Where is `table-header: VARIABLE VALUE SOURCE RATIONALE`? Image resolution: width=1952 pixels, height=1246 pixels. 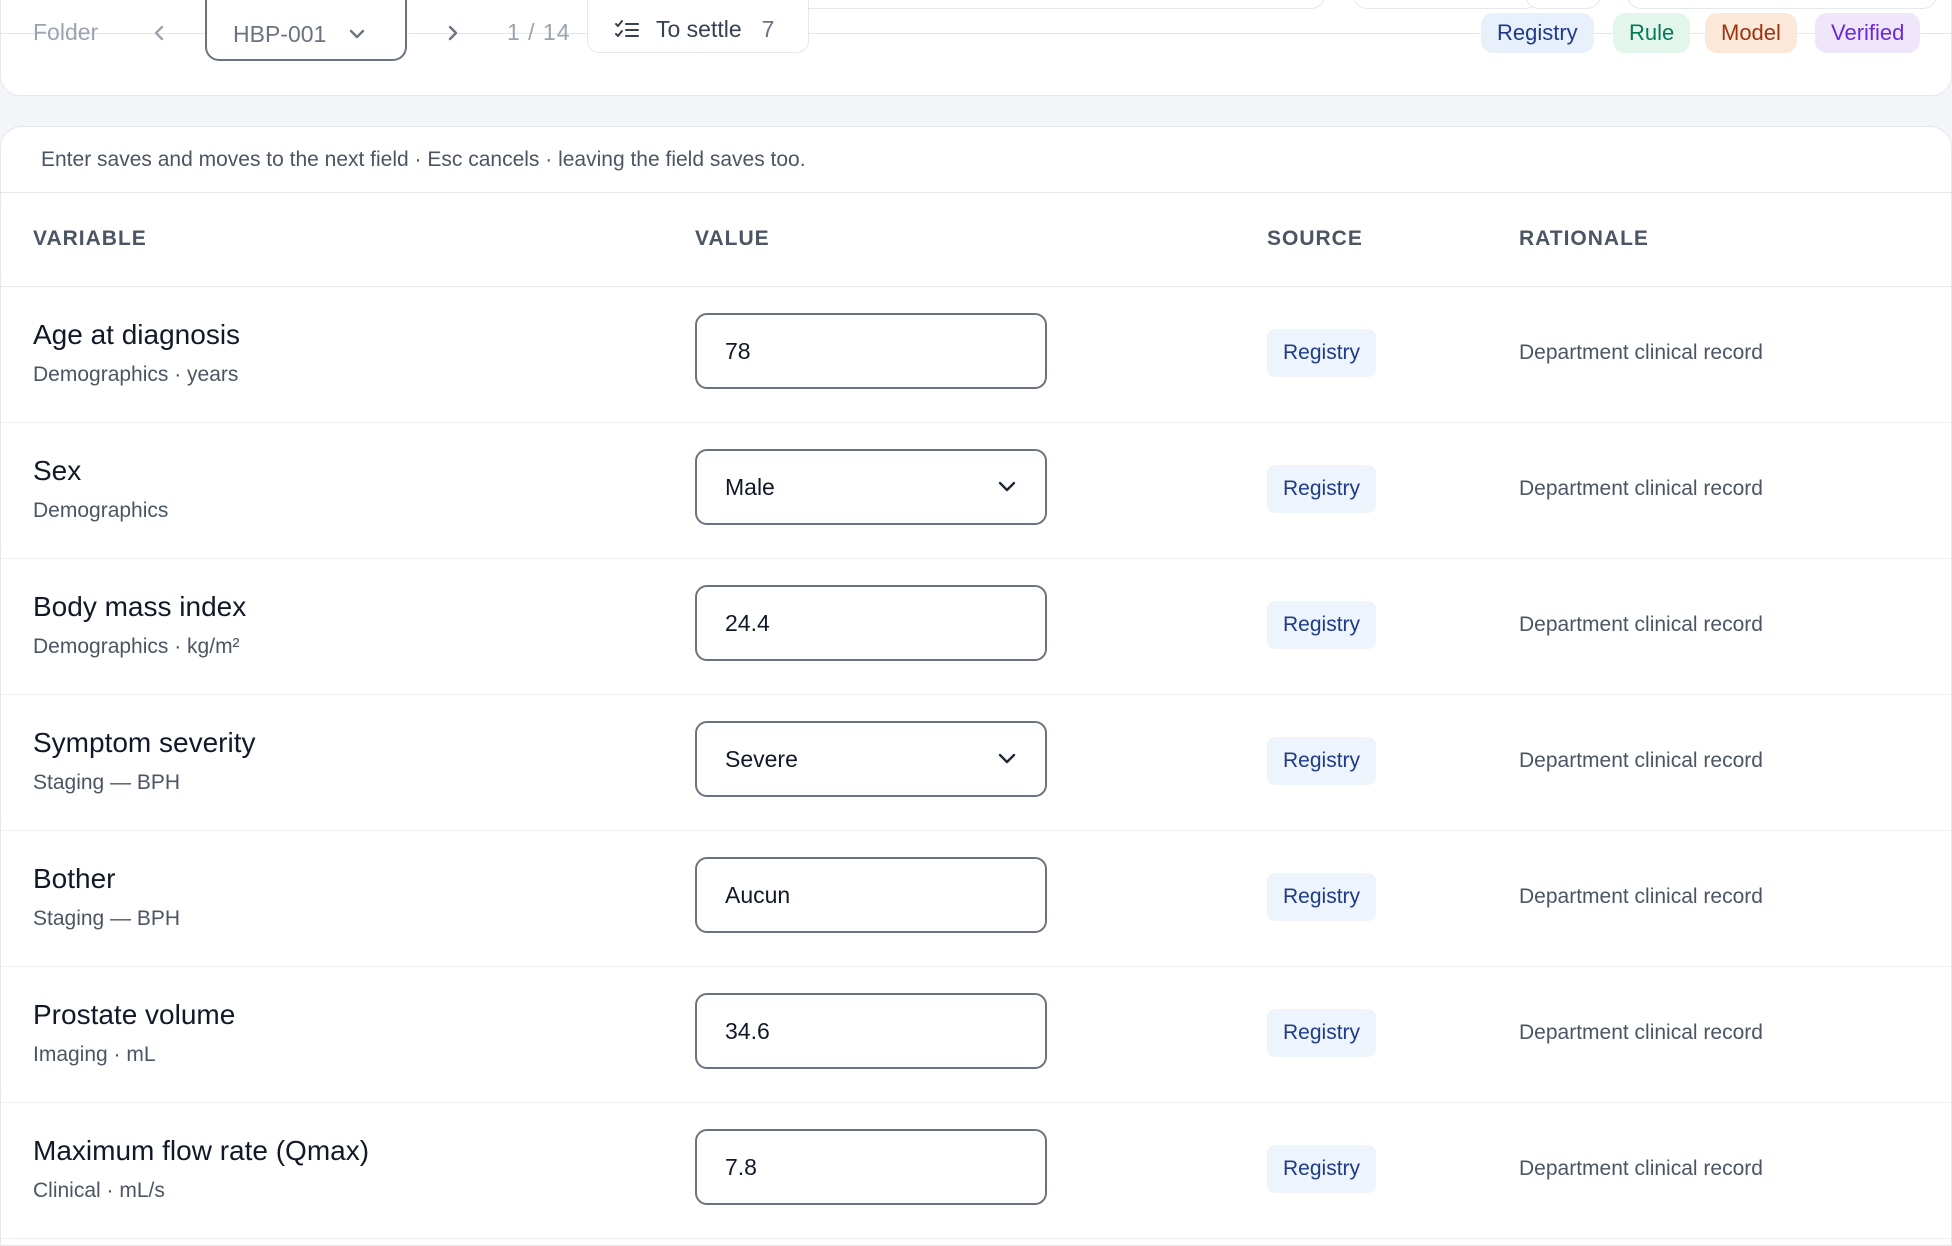
table-header: VARIABLE VALUE SOURCE RATIONALE is located at coordinates (976, 240).